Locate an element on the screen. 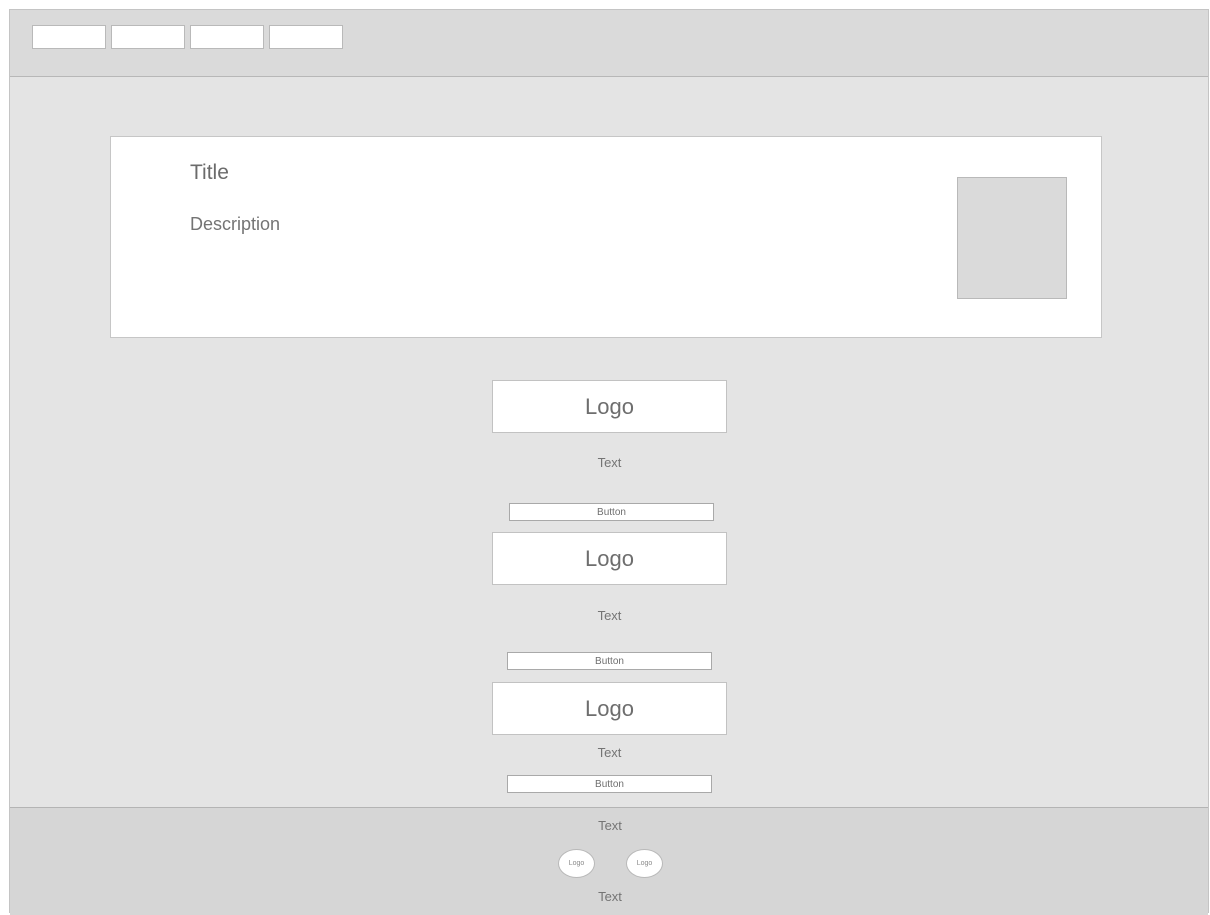 Image resolution: width=1210 pixels, height=915 pixels. item-button-1: Button is located at coordinates (611, 512).